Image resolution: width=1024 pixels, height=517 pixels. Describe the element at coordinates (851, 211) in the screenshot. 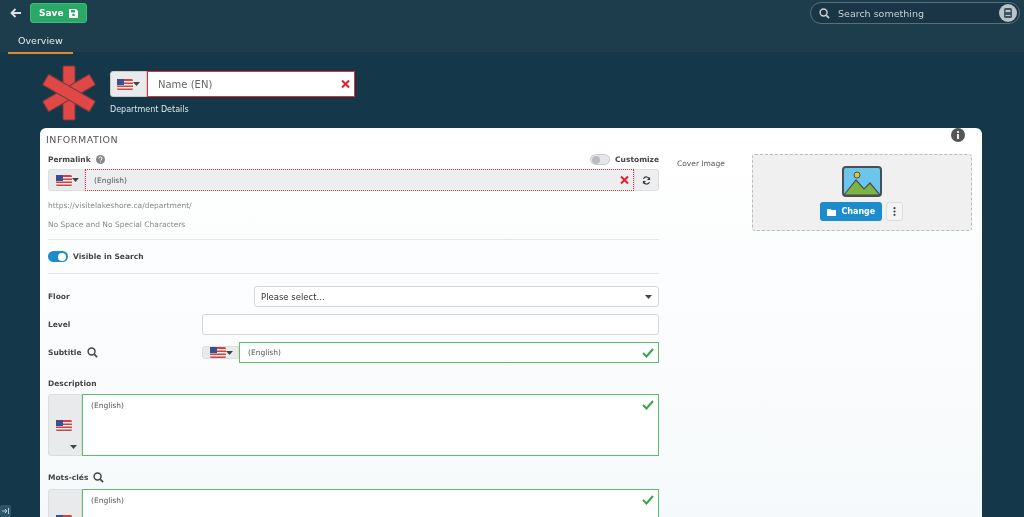

I see `change-button: Change` at that location.